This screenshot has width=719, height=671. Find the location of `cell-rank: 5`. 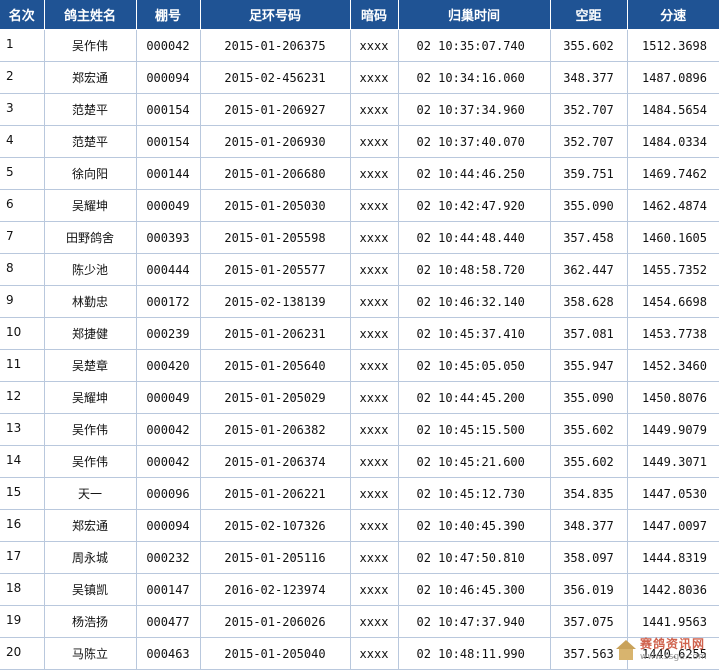

cell-rank: 5 is located at coordinates (22, 173).